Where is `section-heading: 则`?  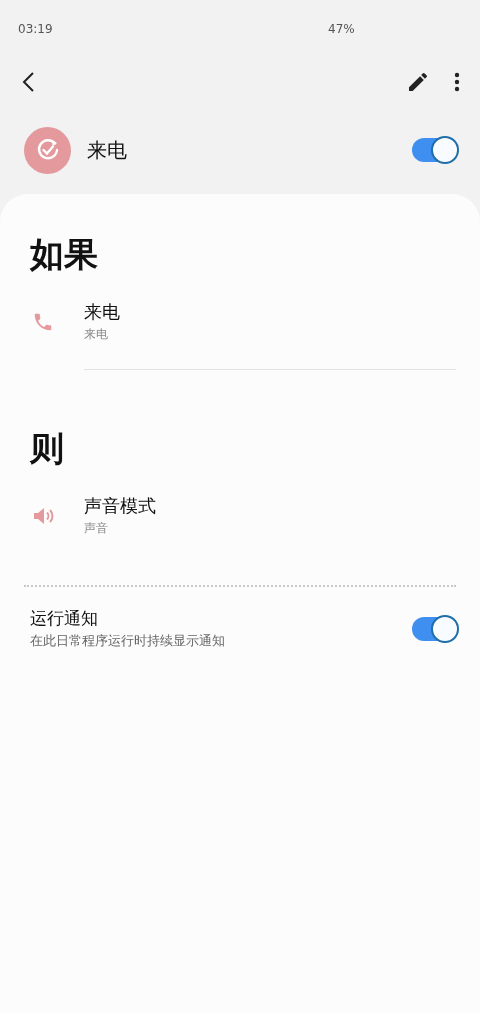
section-heading: 则 is located at coordinates (47, 448).